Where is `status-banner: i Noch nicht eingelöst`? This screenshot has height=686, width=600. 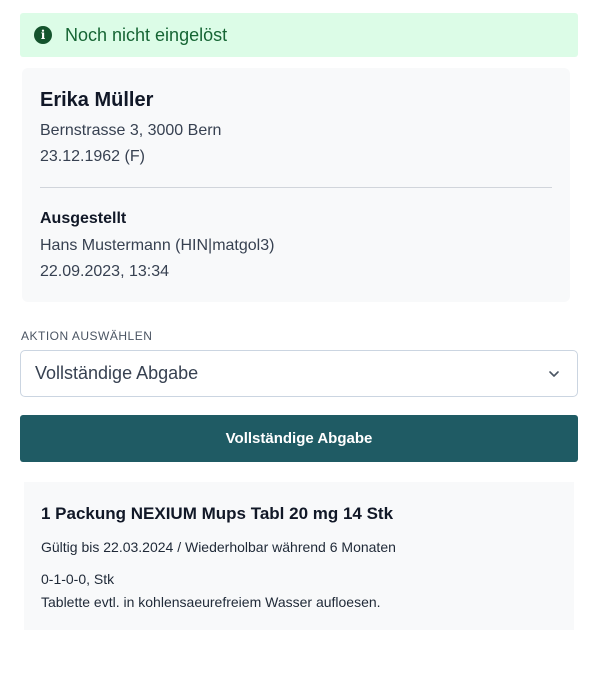
status-banner: i Noch nicht eingelöst is located at coordinates (299, 35).